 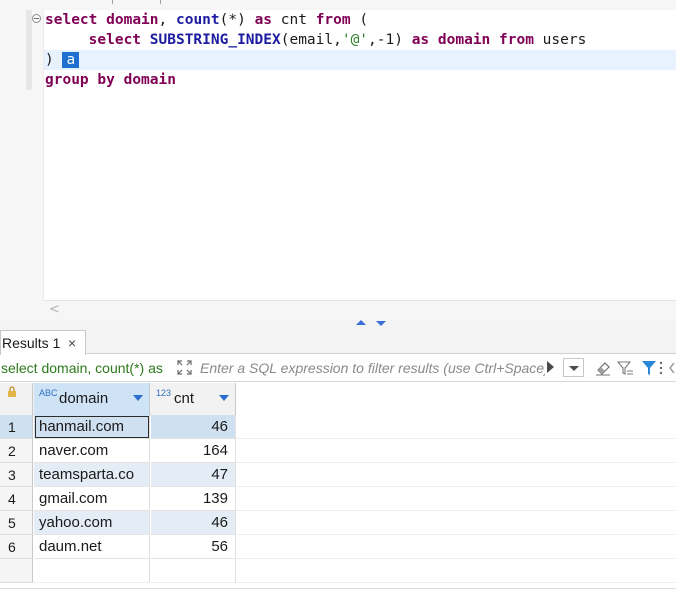 What do you see at coordinates (84, 398) in the screenshot?
I see `column-label: domain` at bounding box center [84, 398].